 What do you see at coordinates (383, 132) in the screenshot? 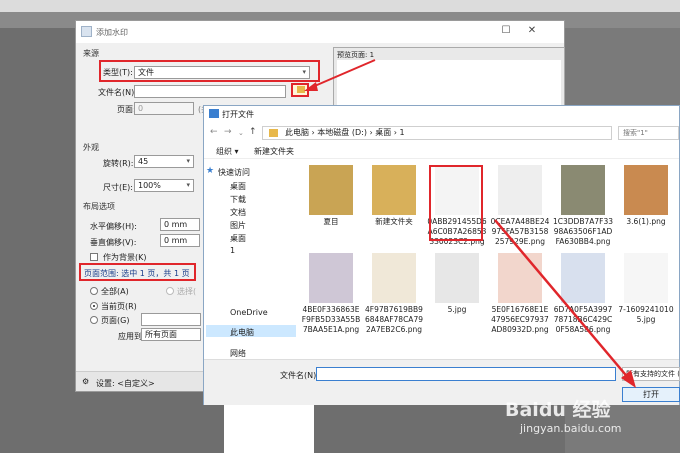
I see `breadcrumb-item: 桌面` at bounding box center [383, 132].